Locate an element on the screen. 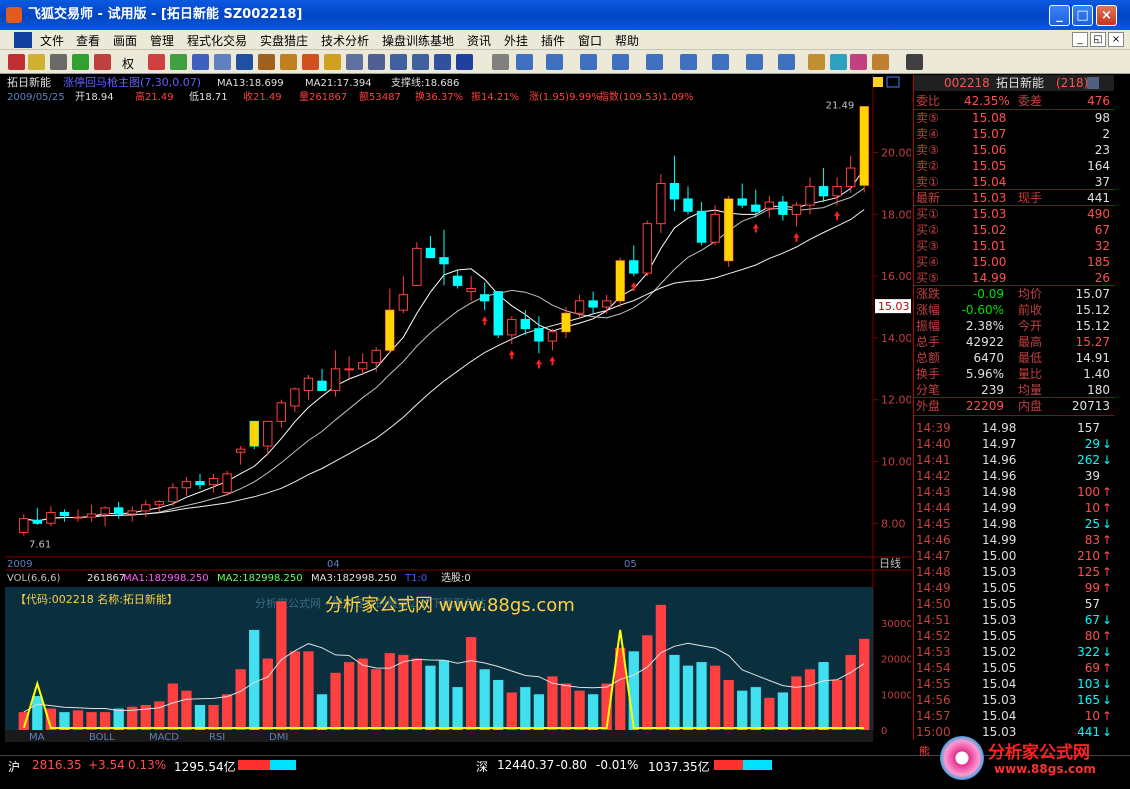  vol-ma1: MA1:182998.250 is located at coordinates (166, 578).